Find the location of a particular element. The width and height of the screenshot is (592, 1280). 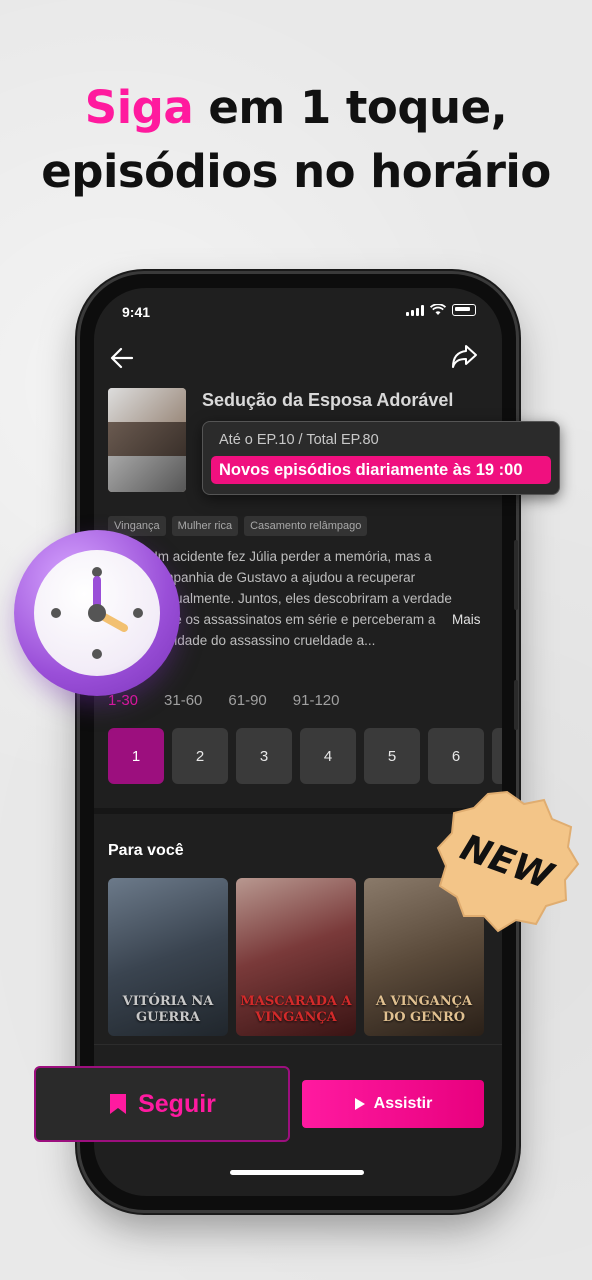

episode-list: 1 2 3 4 5 6 is located at coordinates (305, 756).